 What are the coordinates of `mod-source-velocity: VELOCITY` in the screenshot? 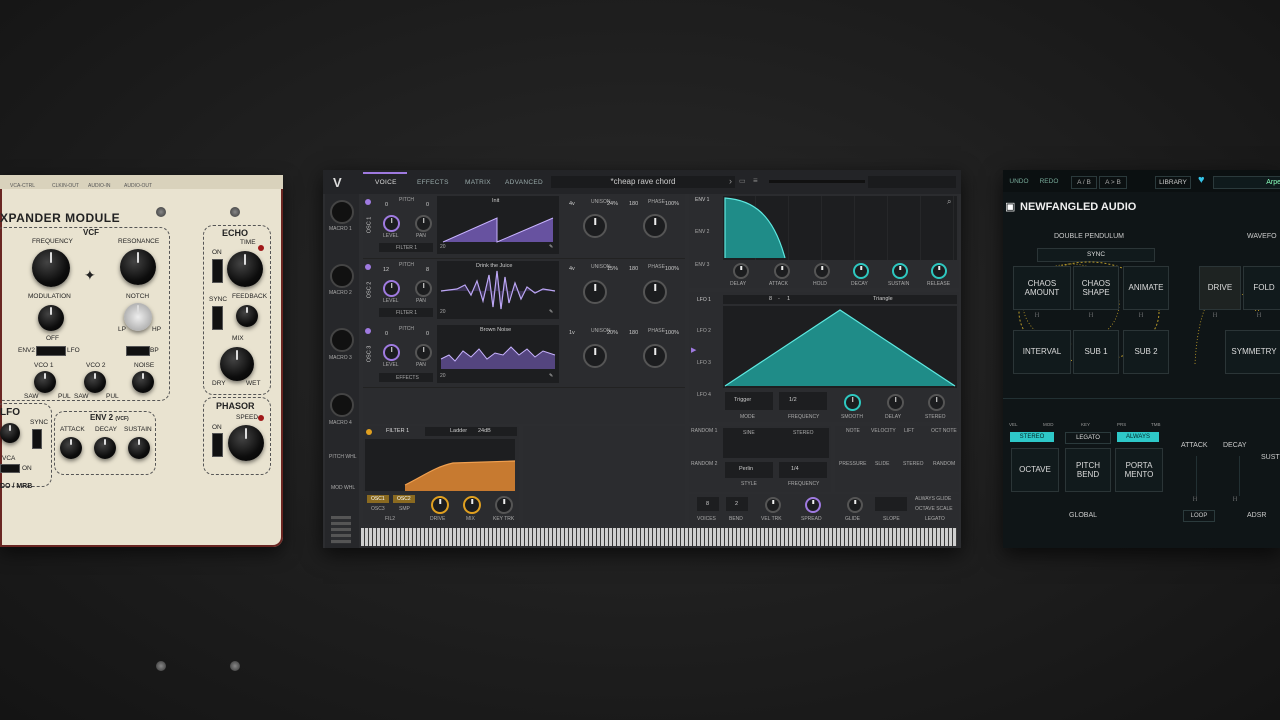 It's located at (883, 431).